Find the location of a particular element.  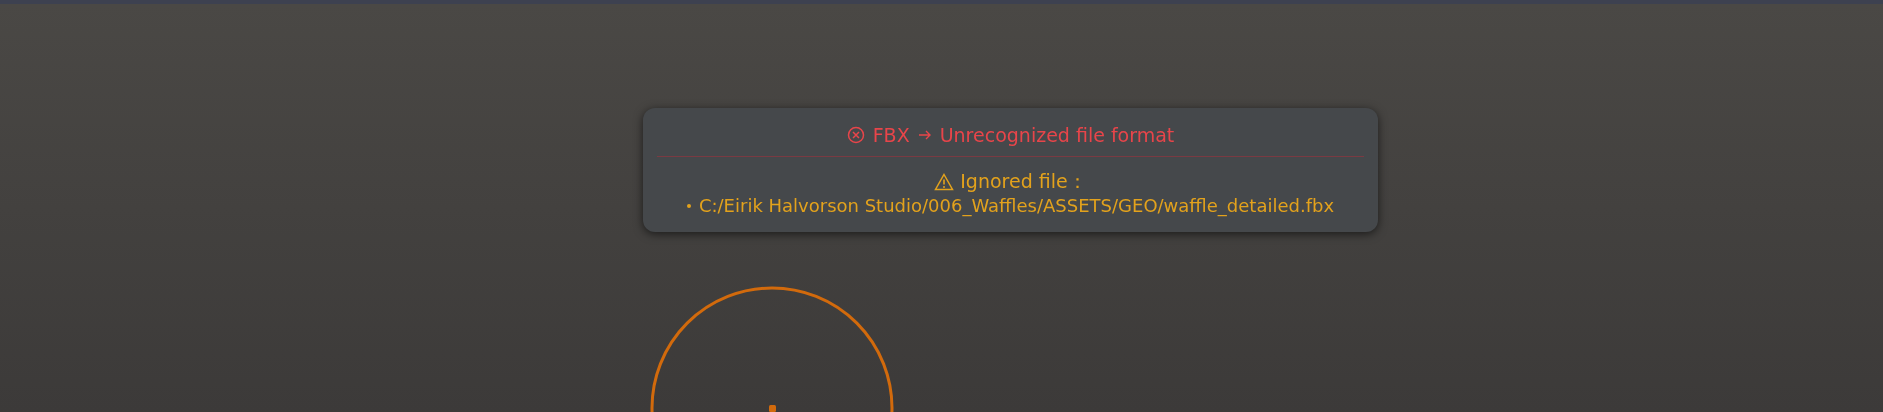

error-message: Unrecognized file format is located at coordinates (1057, 135).